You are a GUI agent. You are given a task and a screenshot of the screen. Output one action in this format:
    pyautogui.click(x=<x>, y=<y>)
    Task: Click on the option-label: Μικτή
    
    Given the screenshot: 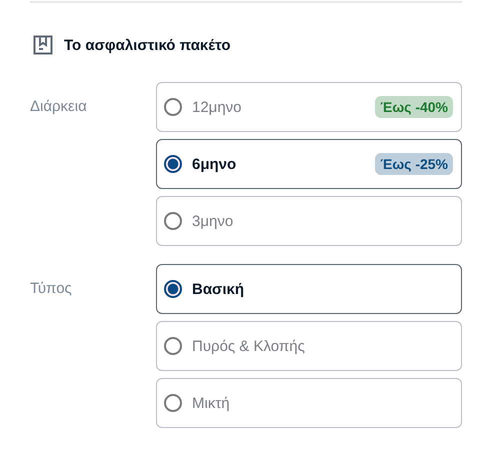 What is the action you would take?
    pyautogui.click(x=211, y=403)
    